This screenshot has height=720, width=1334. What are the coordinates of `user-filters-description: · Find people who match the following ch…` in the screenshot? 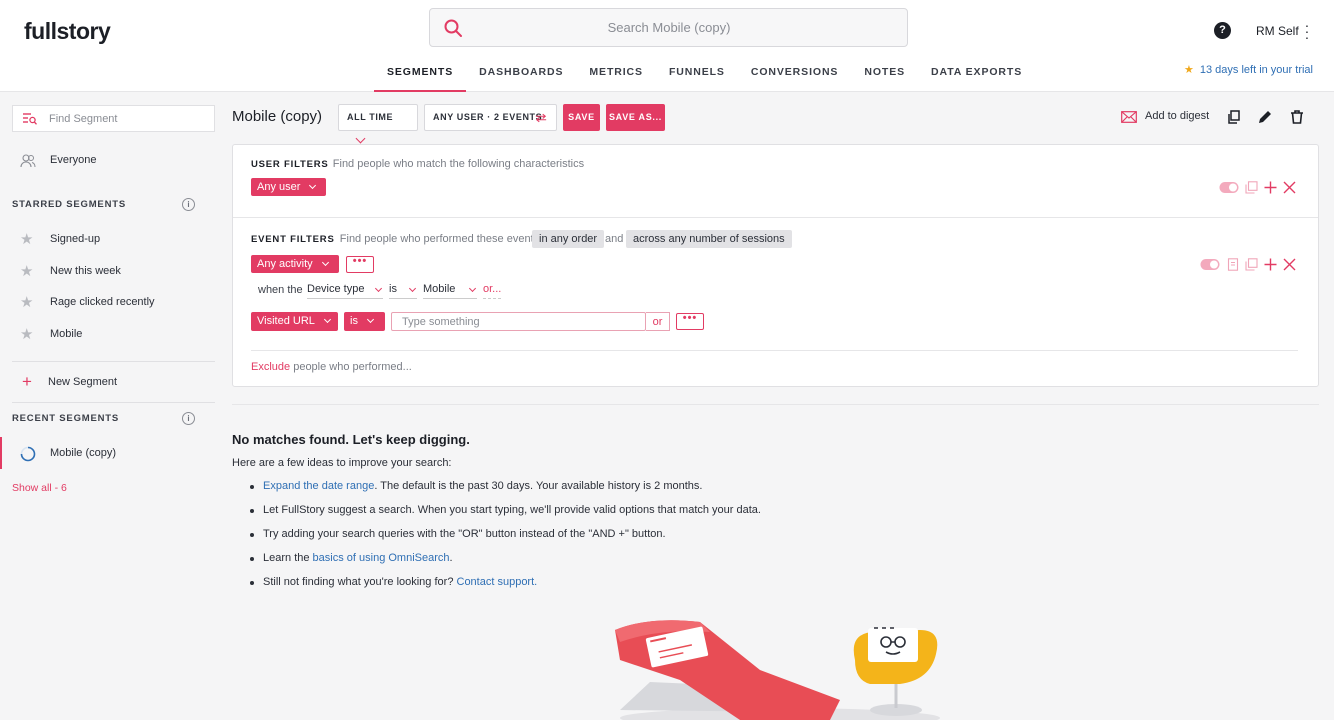 It's located at (454, 164).